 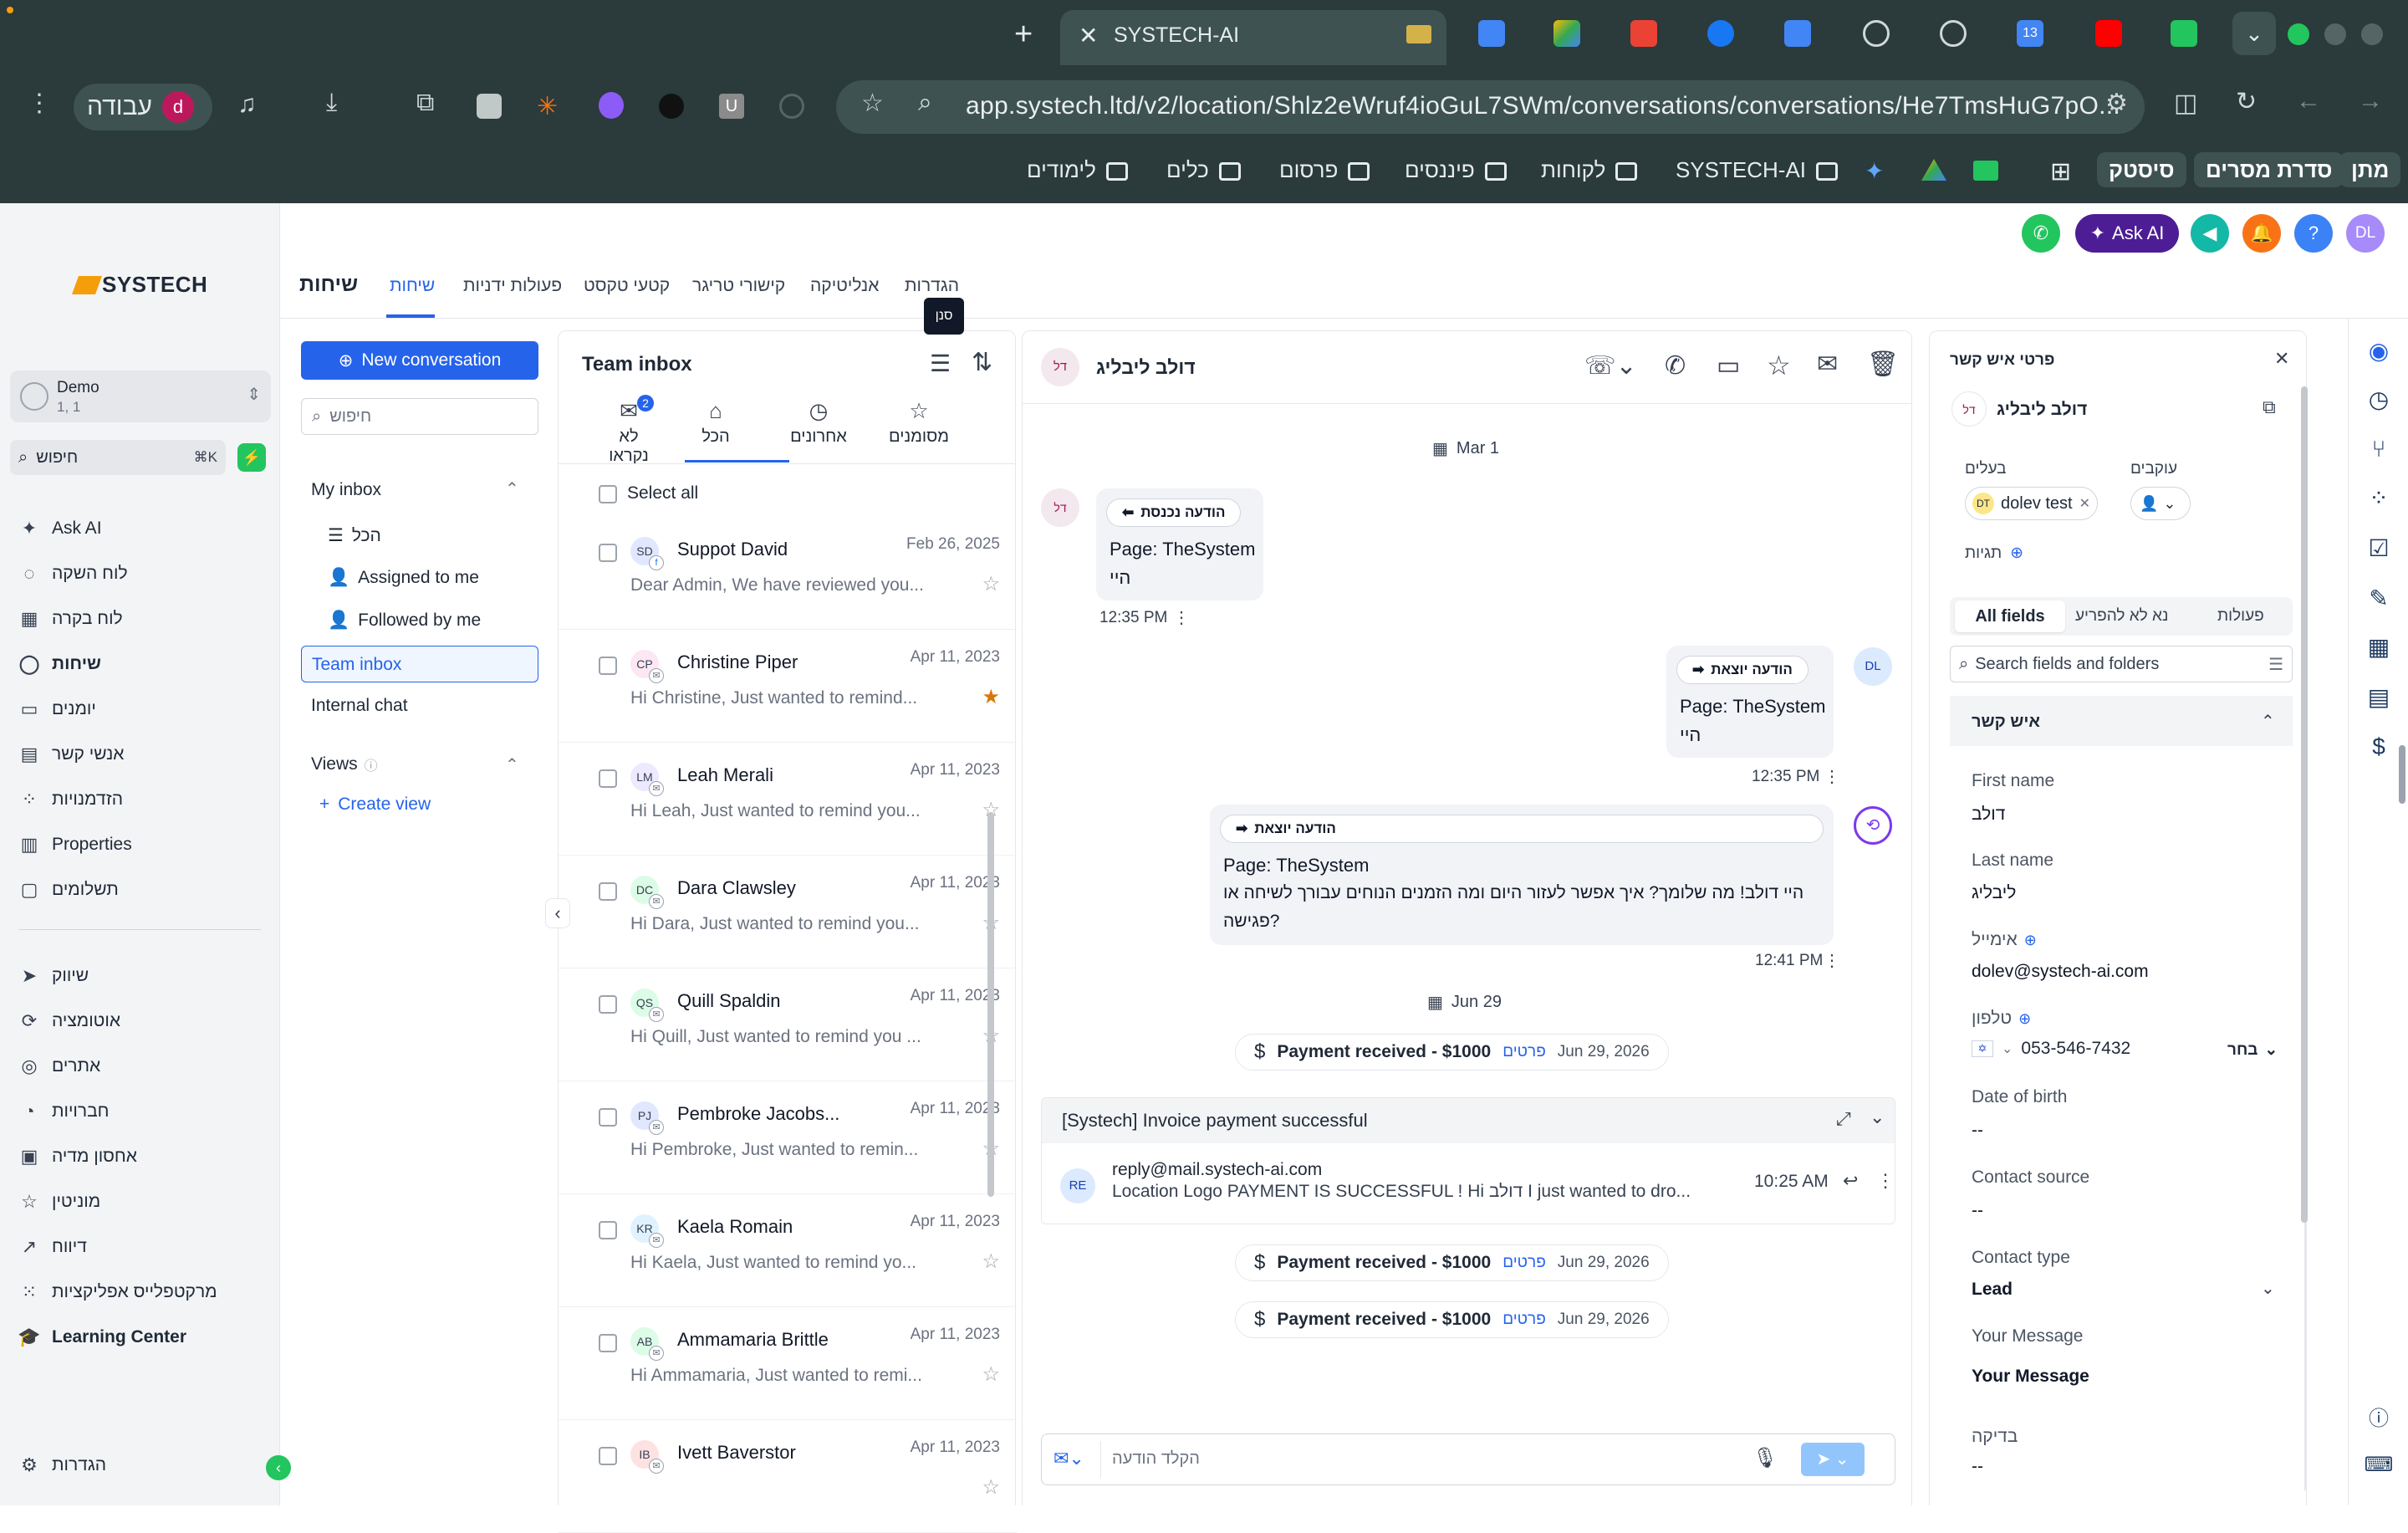 I want to click on window-minimize, so click(x=2335, y=34).